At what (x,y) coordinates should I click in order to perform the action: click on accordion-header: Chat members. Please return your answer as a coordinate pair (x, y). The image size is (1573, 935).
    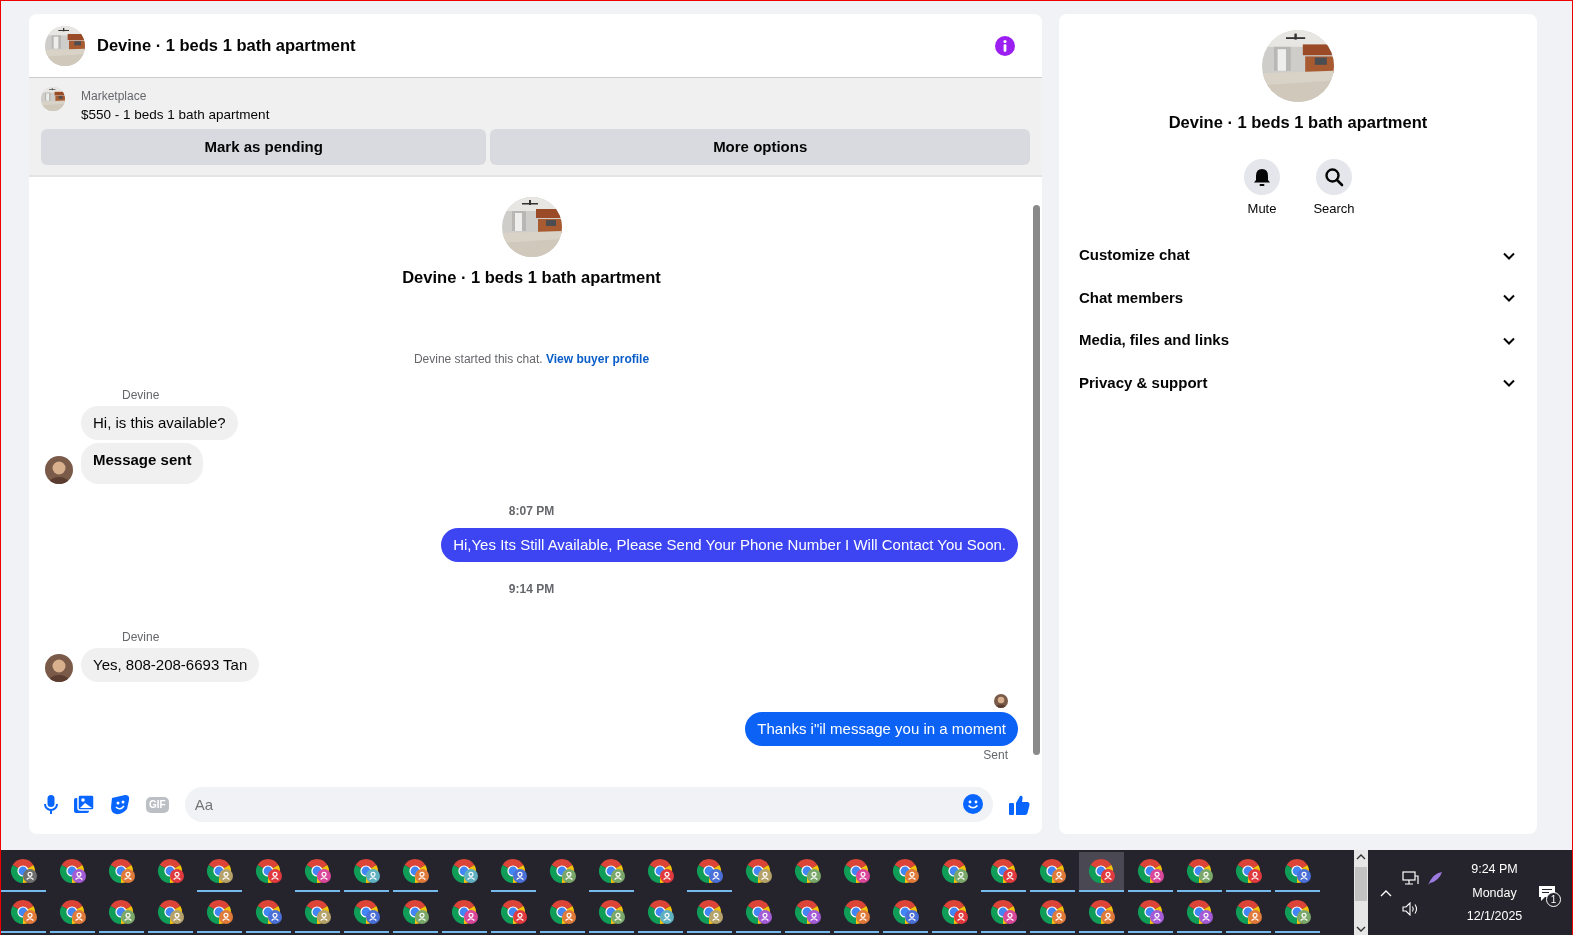
    Looking at the image, I should click on (1298, 298).